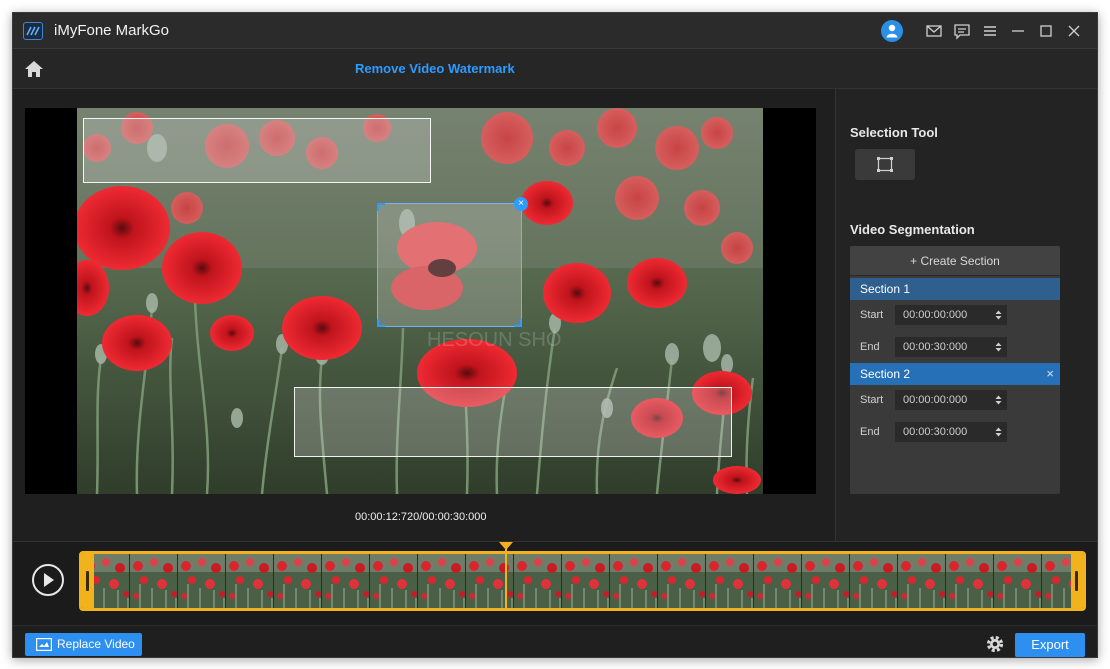 This screenshot has height=669, width=1110. Describe the element at coordinates (44, 644) in the screenshot. I see `replace-video-icon` at that location.